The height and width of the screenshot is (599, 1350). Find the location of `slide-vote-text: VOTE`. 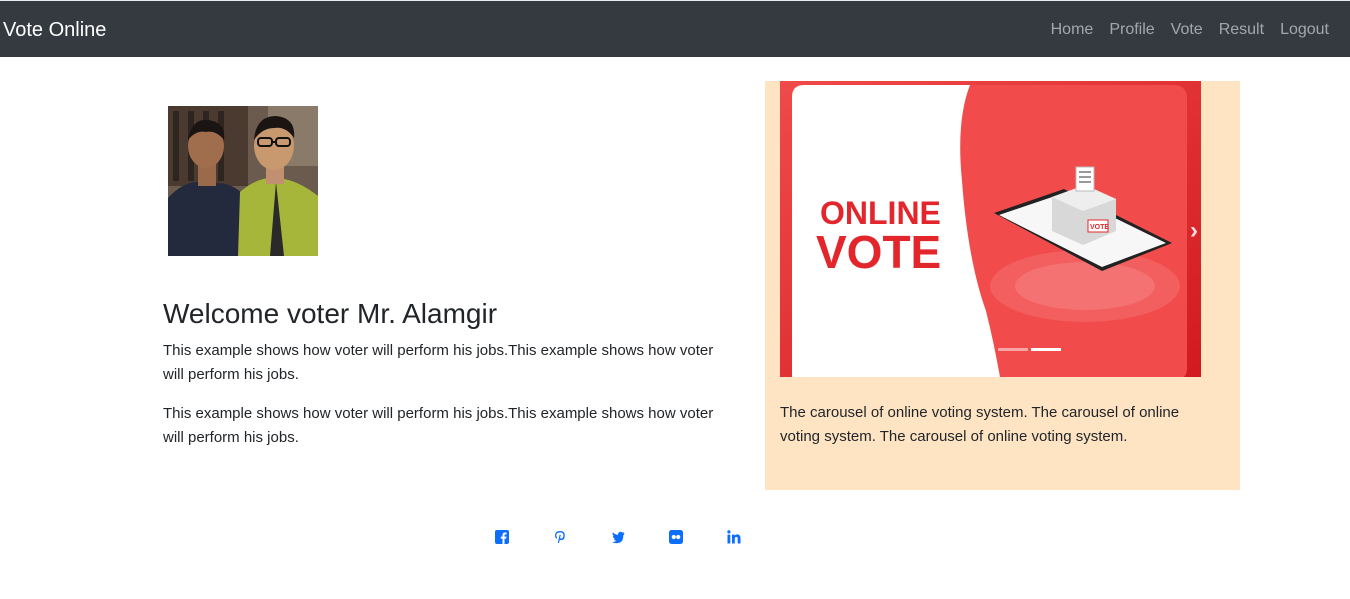

slide-vote-text: VOTE is located at coordinates (878, 252).